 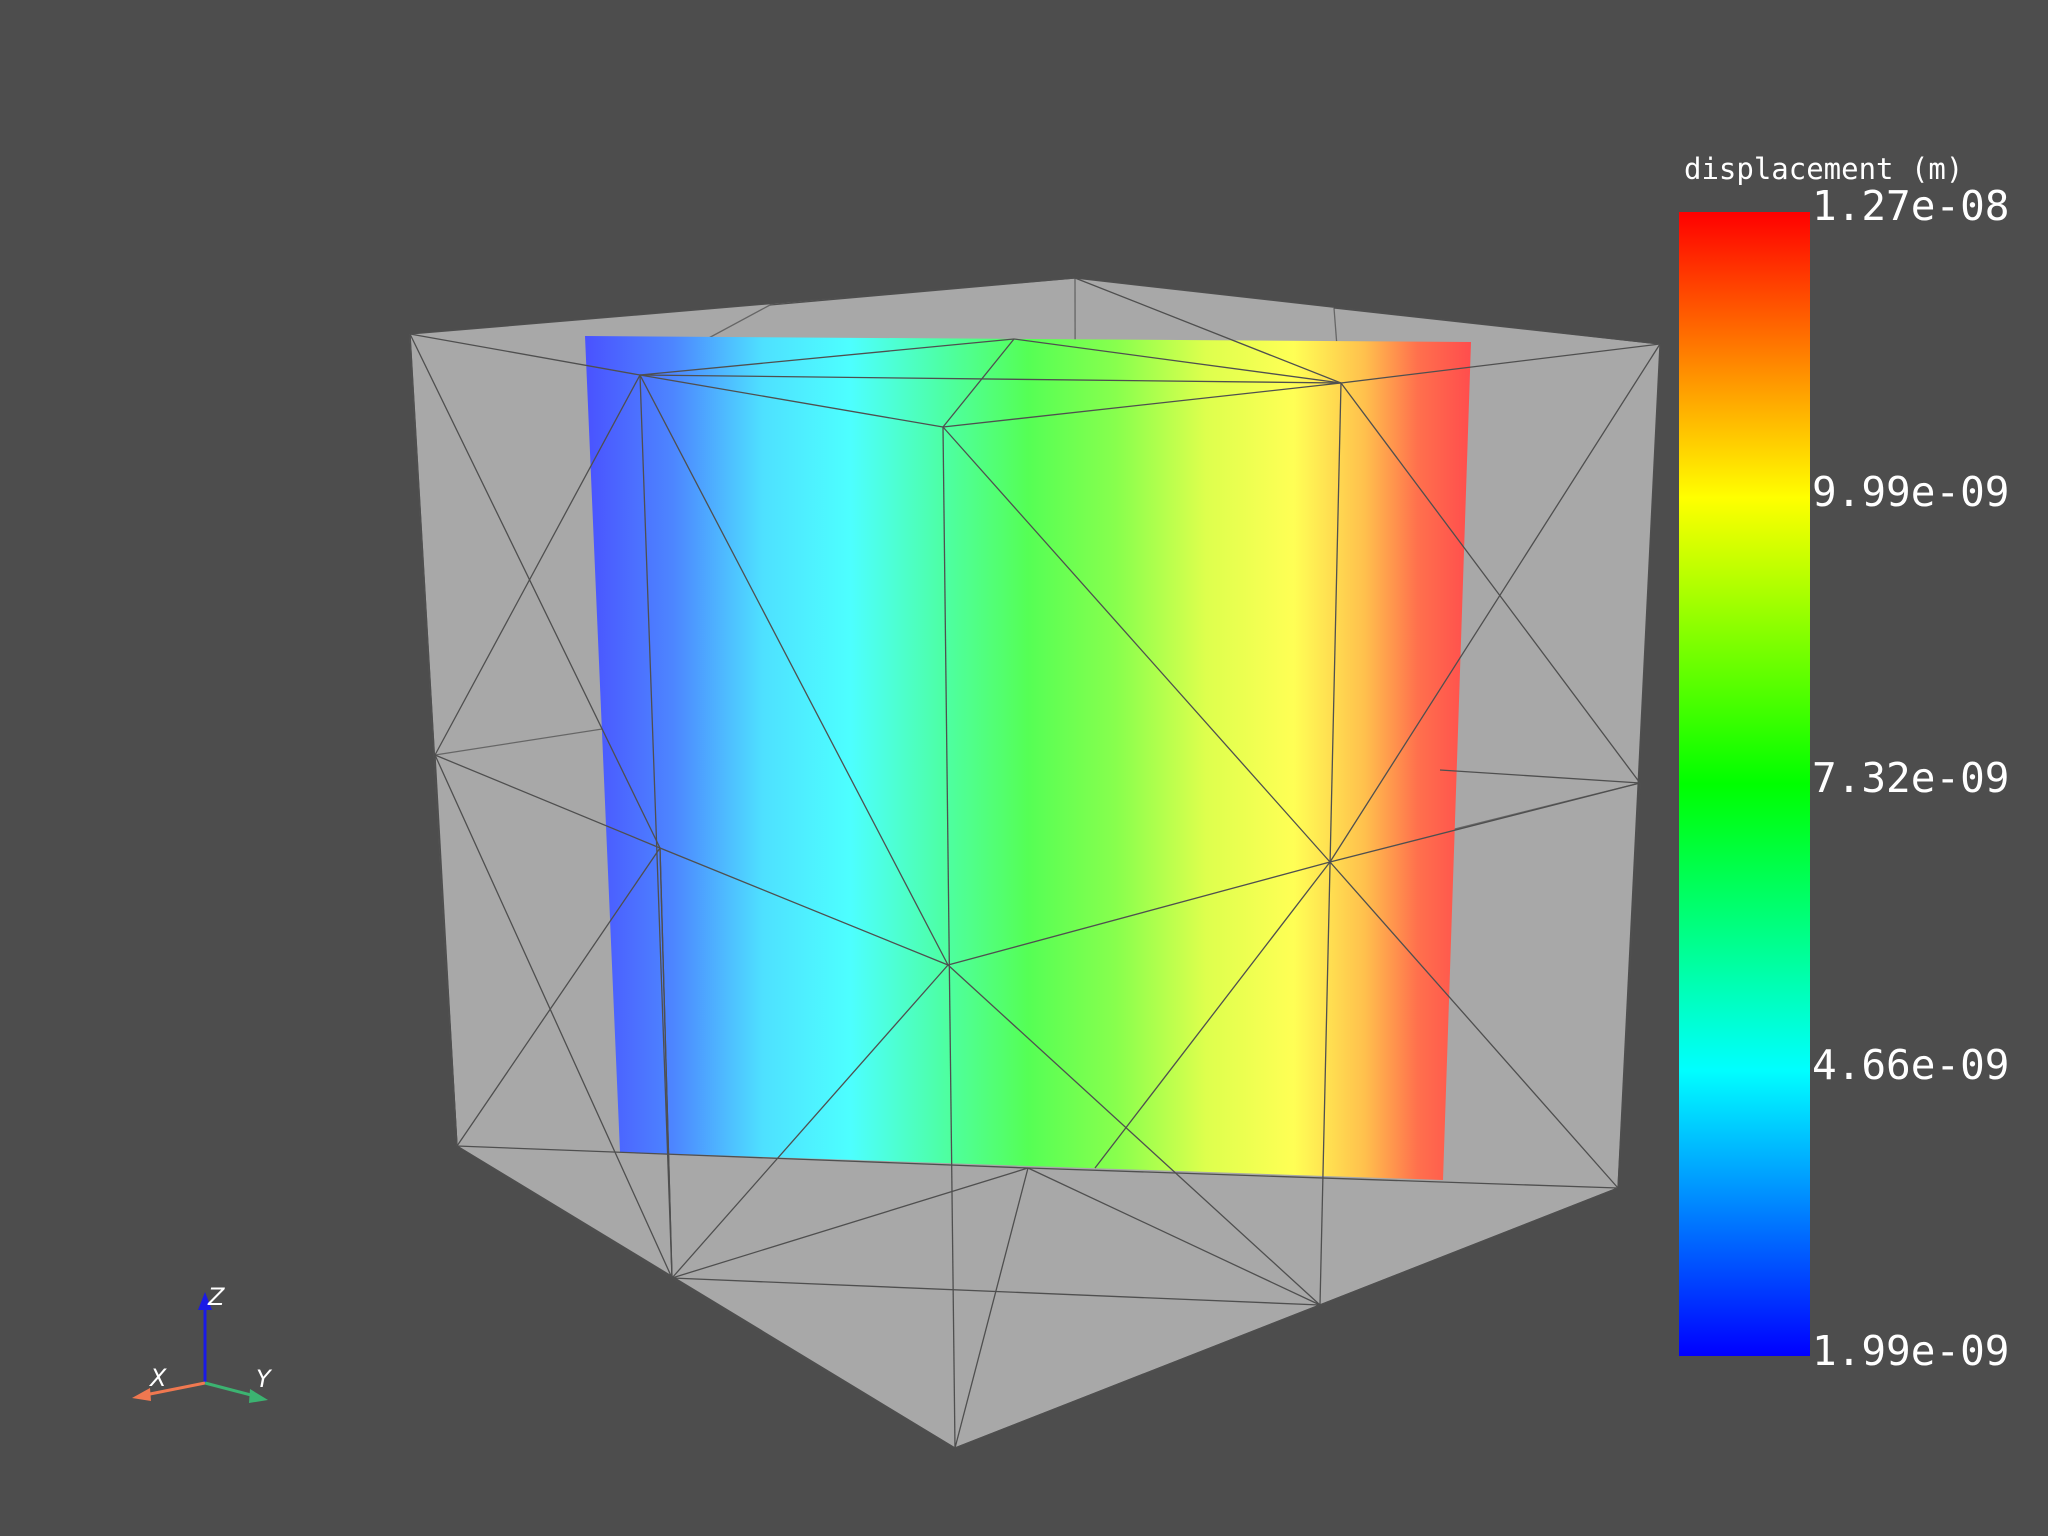 What do you see at coordinates (264, 1379) in the screenshot?
I see `y-axis-label: Y` at bounding box center [264, 1379].